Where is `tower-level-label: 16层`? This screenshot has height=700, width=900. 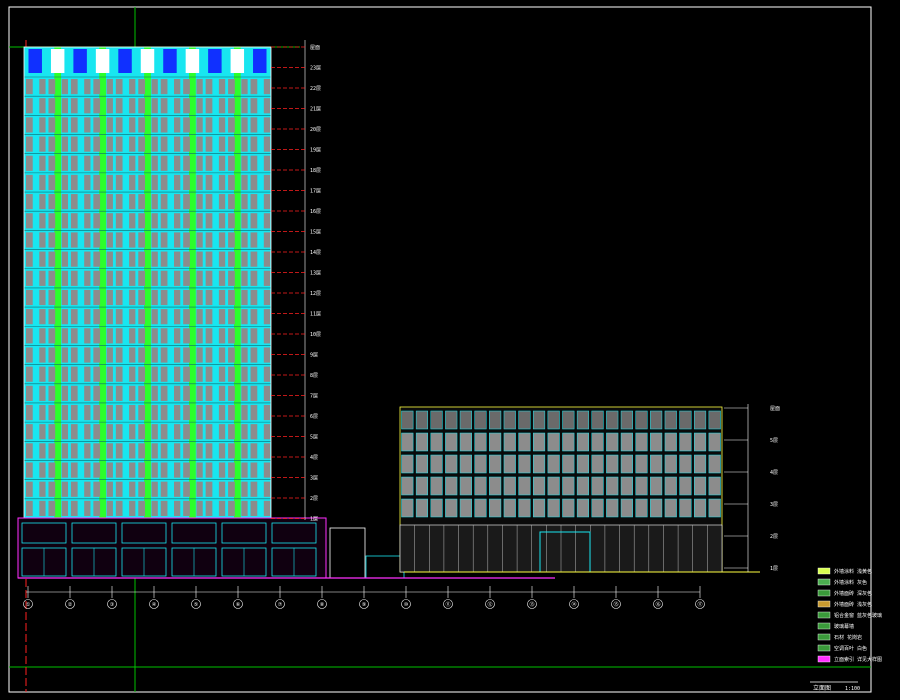
tower-level-label: 16层 is located at coordinates (315, 212).